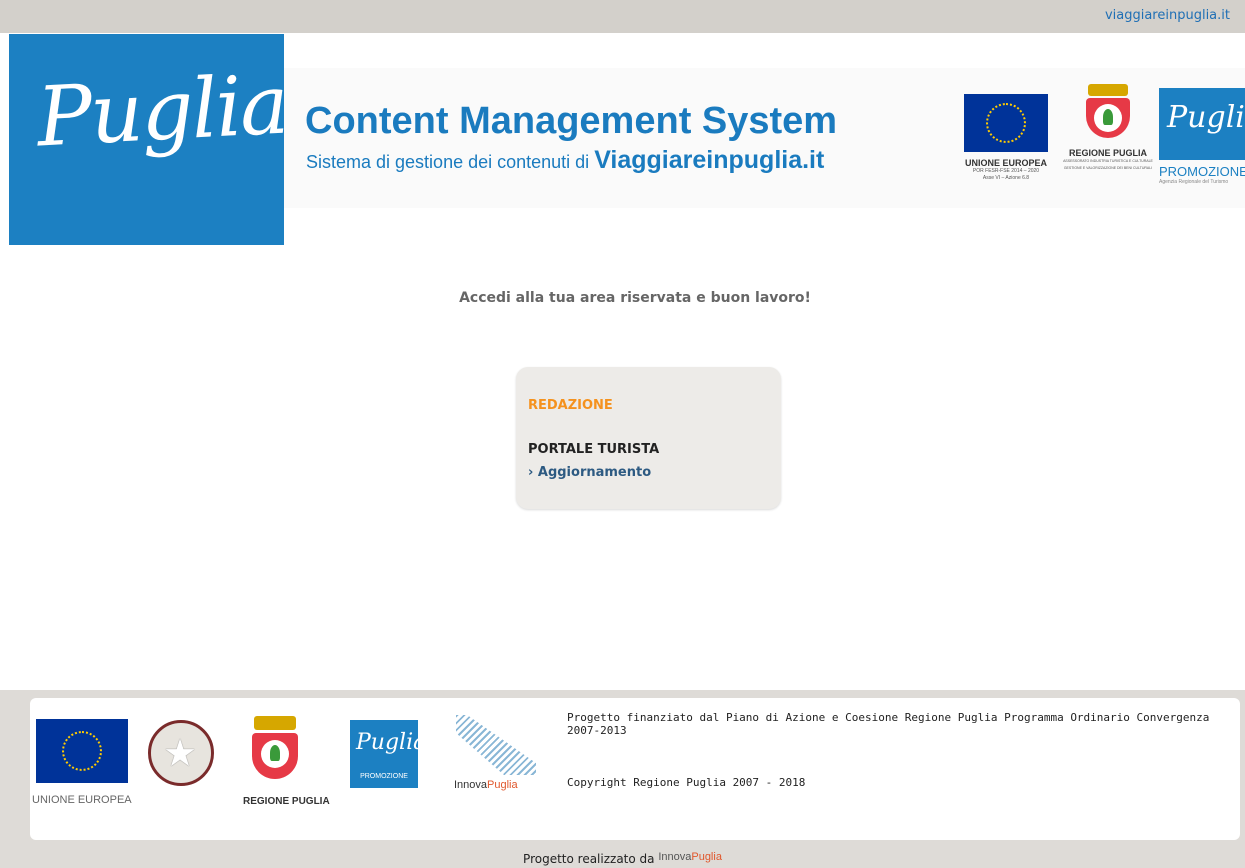  I want to click on promozione-logo-icon: Puglia, so click(1202, 124).